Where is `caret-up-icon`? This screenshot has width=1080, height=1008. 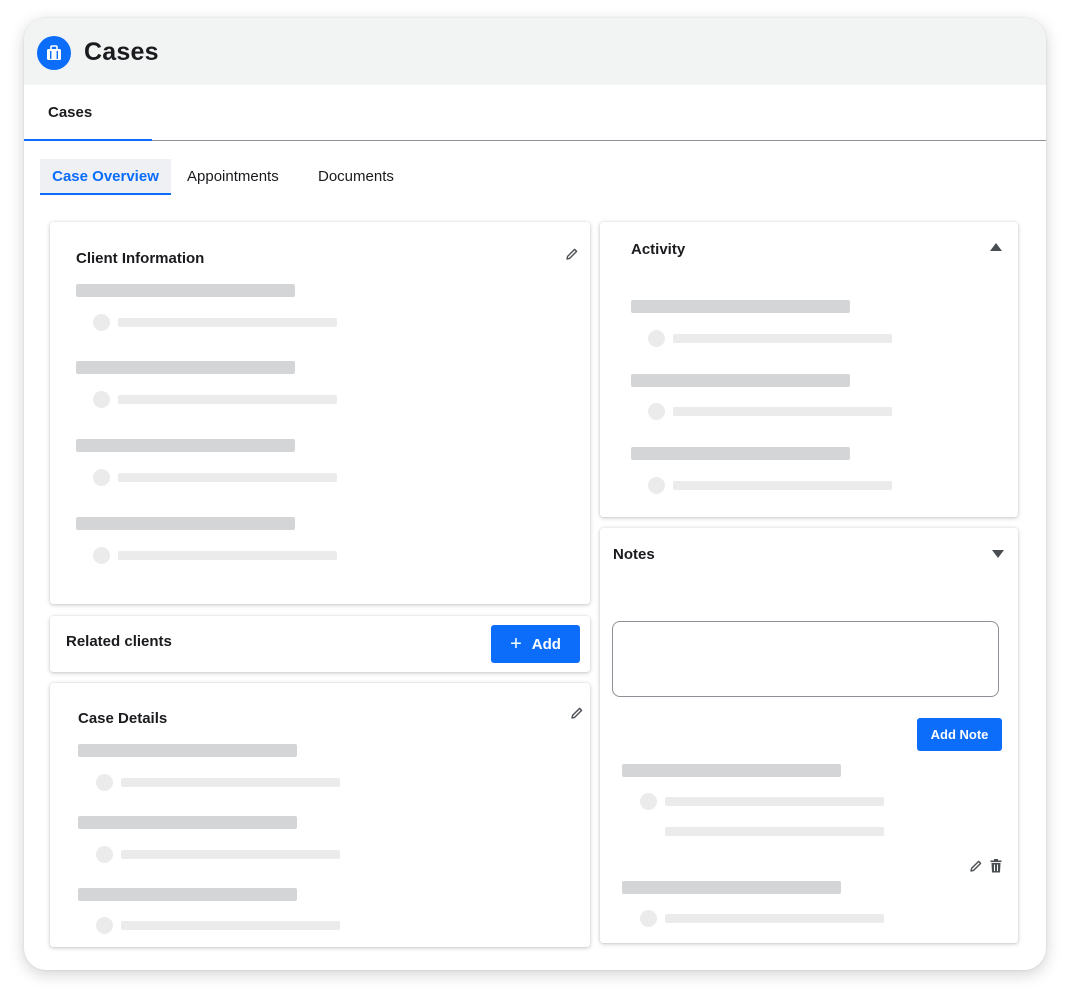
caret-up-icon is located at coordinates (996, 247).